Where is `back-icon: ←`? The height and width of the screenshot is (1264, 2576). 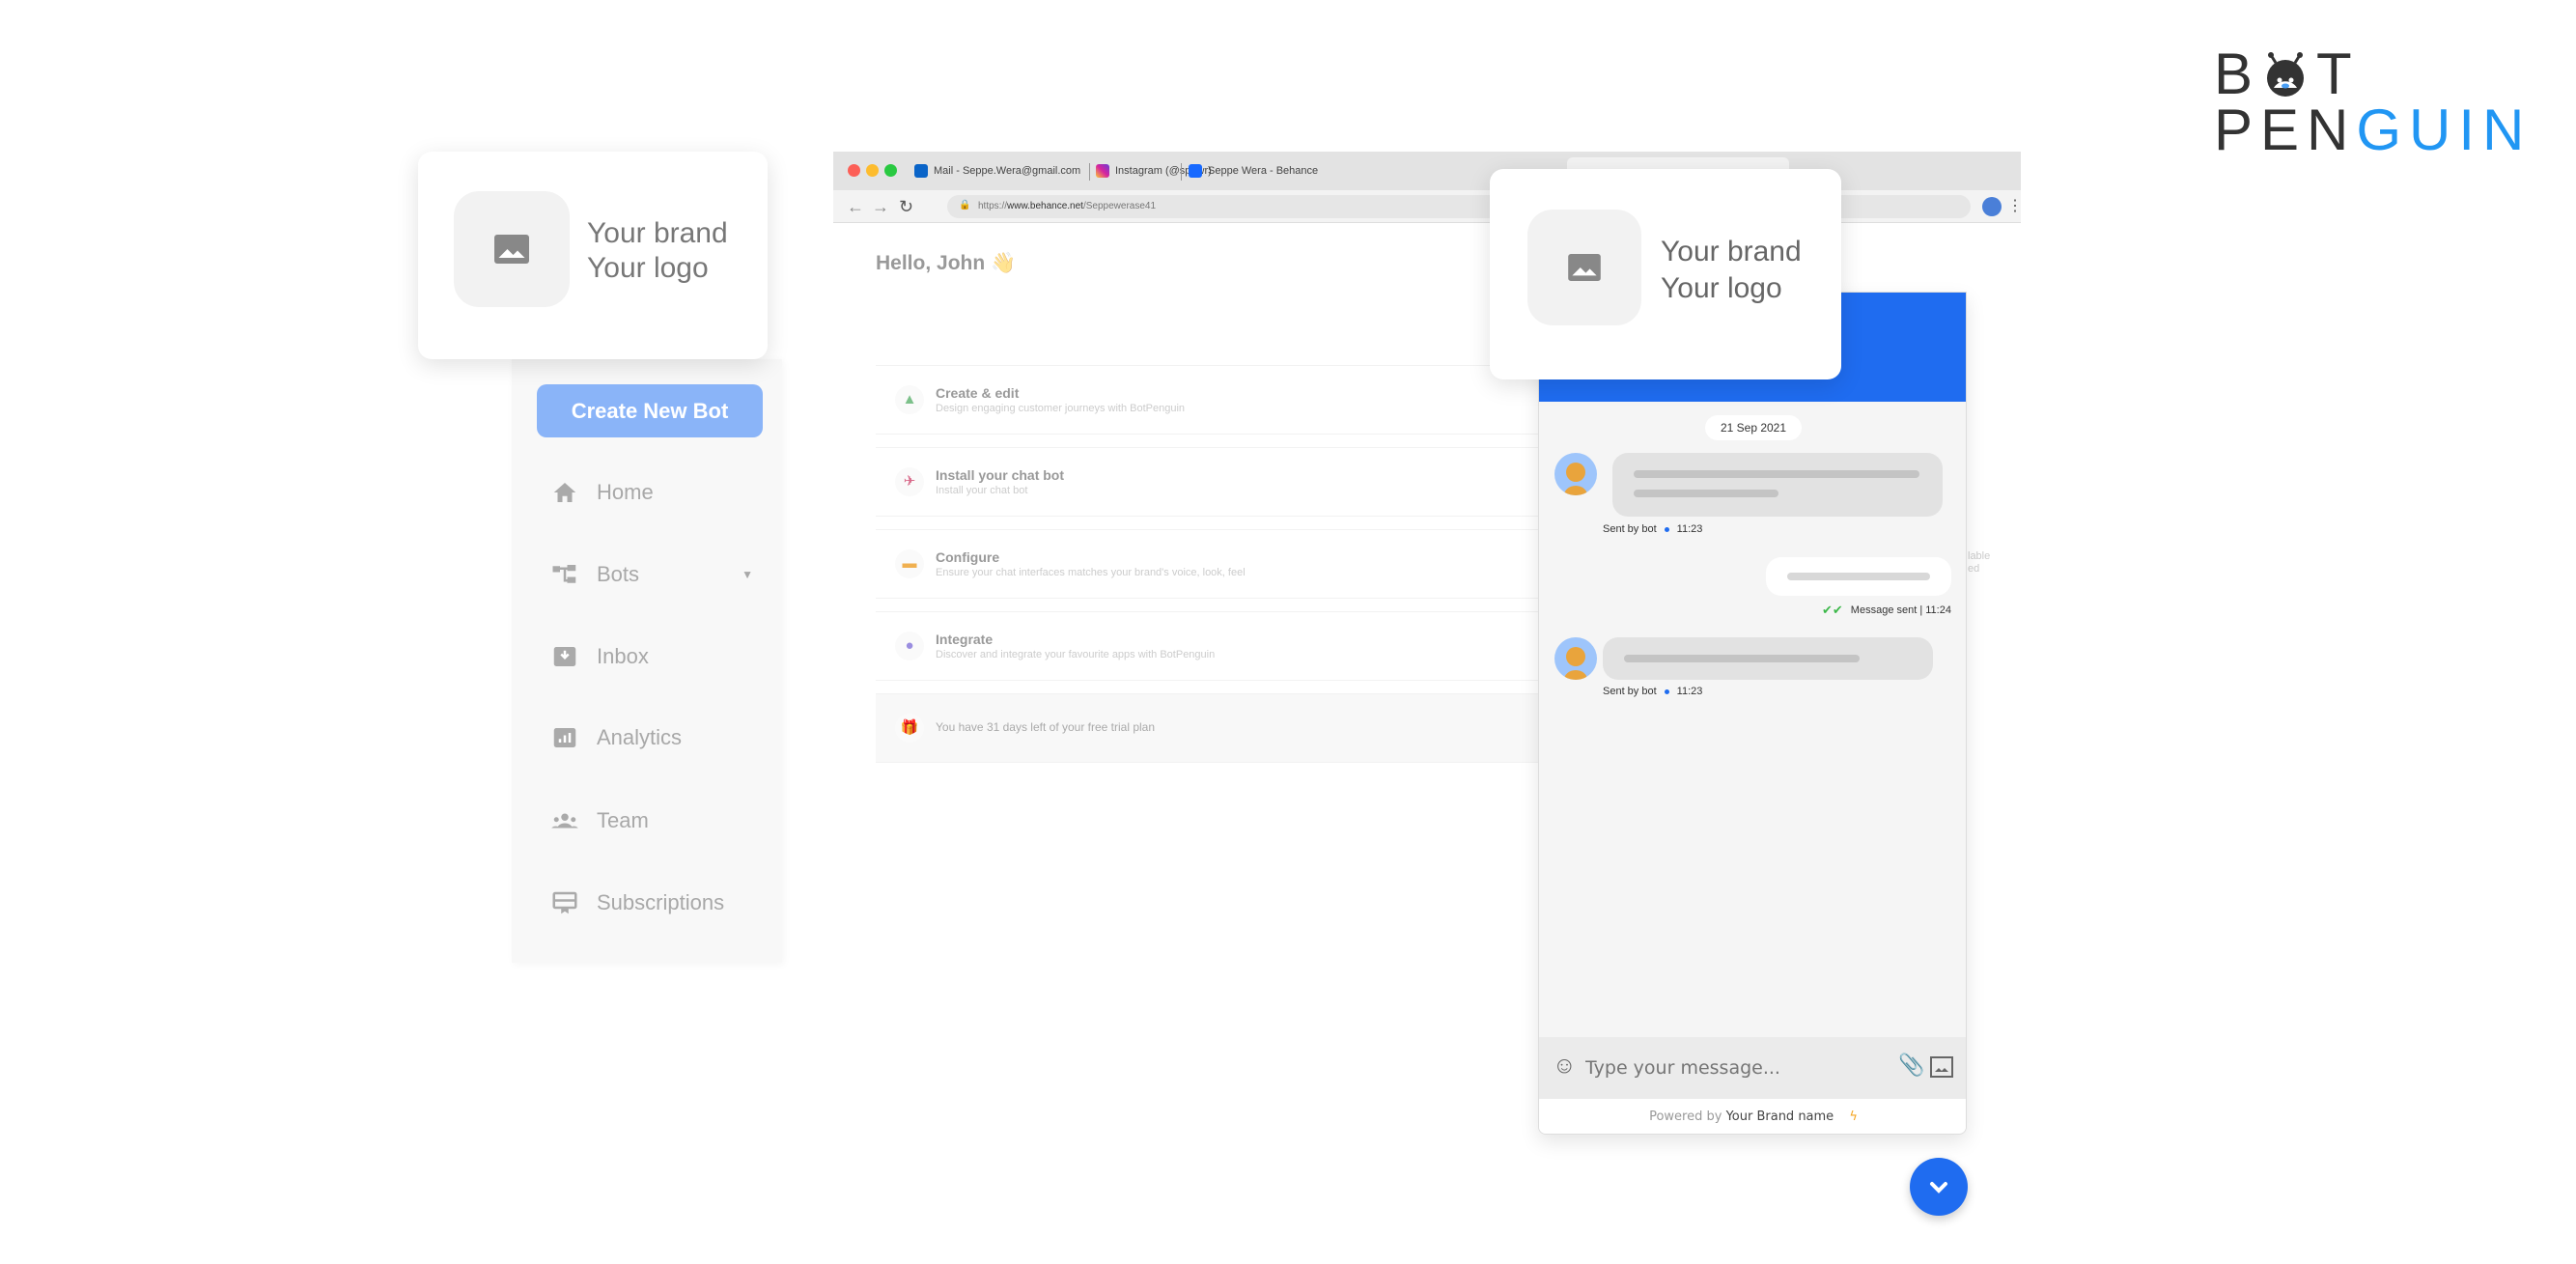 back-icon: ← is located at coordinates (856, 207).